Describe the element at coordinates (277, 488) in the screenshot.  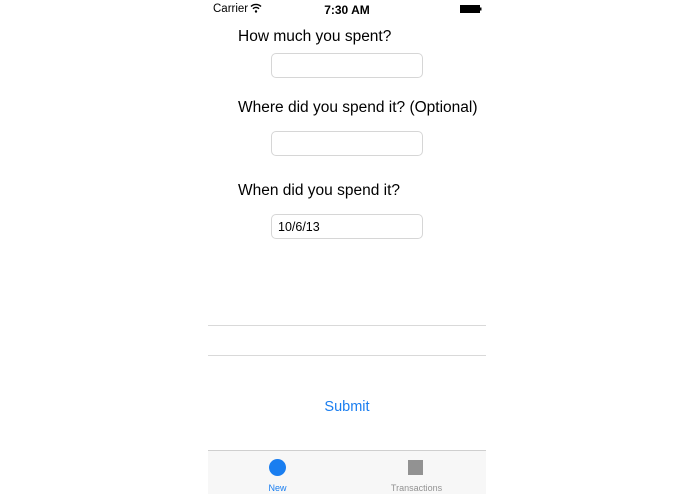
I see `tab-new-label: New` at that location.